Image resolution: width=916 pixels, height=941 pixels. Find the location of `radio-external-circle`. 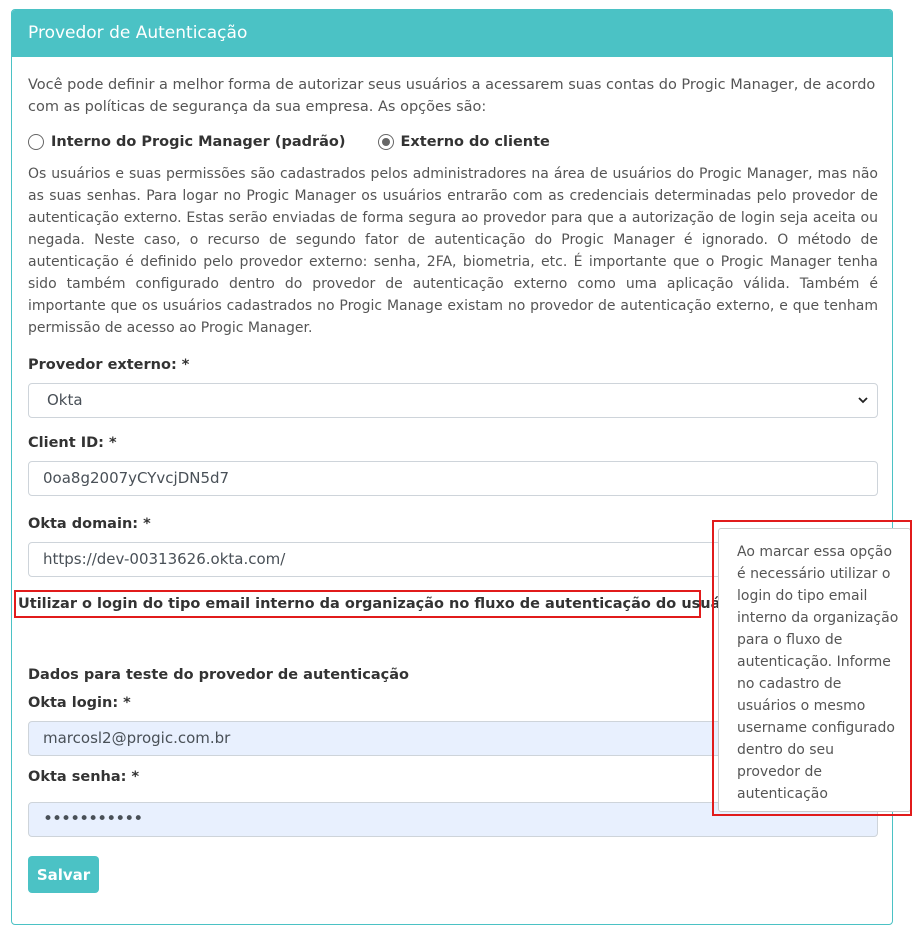

radio-external-circle is located at coordinates (385, 142).